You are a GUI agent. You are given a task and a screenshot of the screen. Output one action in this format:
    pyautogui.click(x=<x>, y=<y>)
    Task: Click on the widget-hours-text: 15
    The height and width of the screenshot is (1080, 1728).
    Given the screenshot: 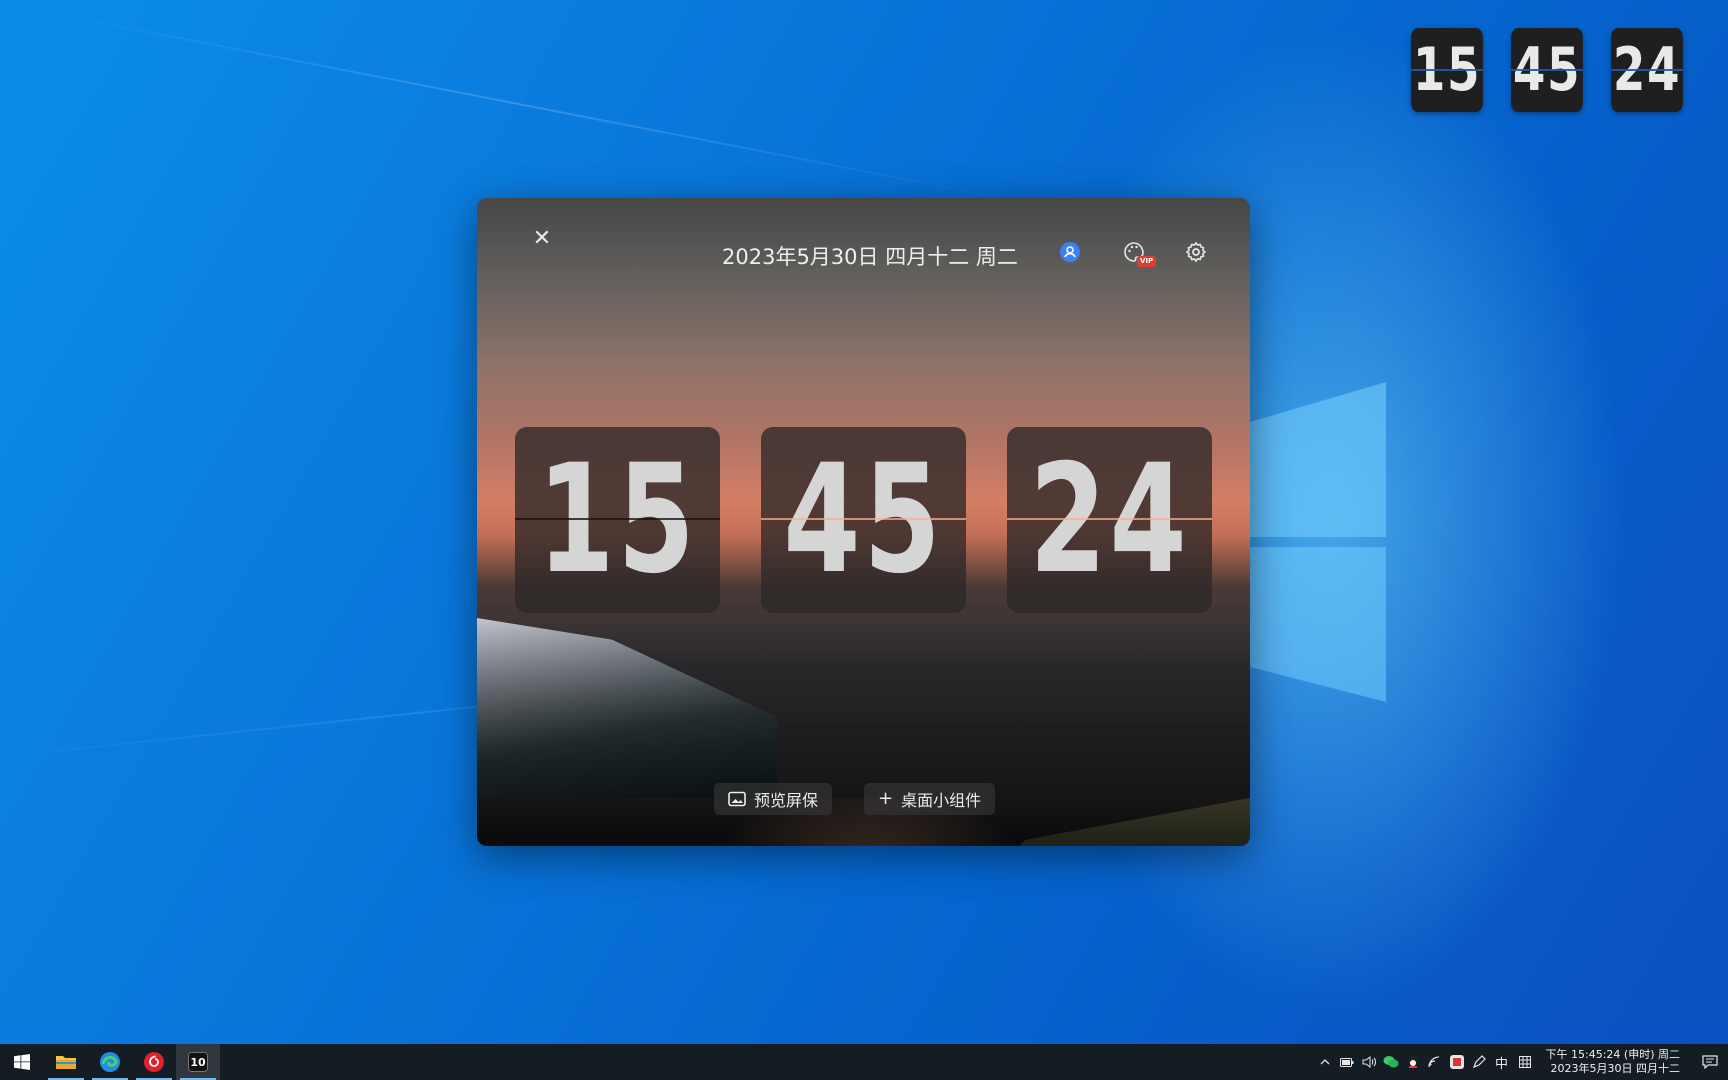 What is the action you would take?
    pyautogui.click(x=1447, y=70)
    